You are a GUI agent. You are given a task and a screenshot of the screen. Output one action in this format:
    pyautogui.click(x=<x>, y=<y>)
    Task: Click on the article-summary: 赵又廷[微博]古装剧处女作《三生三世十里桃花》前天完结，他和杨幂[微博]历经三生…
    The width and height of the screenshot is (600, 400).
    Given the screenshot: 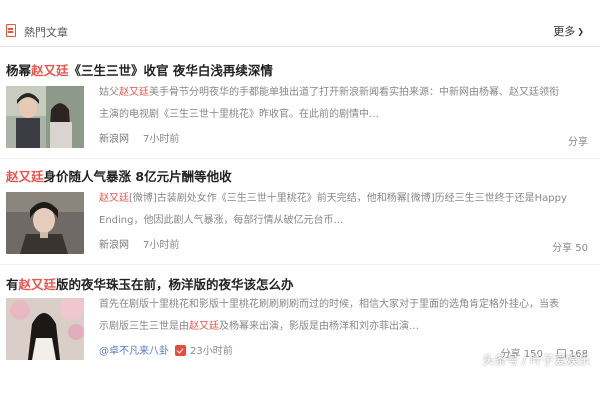 What is the action you would take?
    pyautogui.click(x=346, y=199)
    